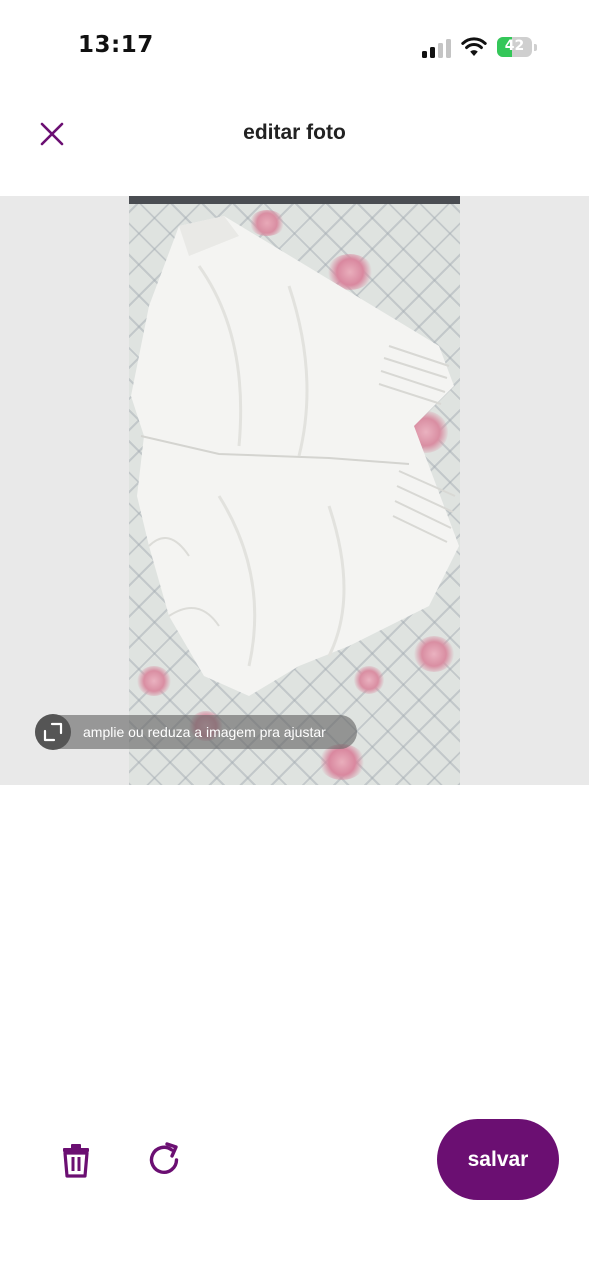 This screenshot has height=1280, width=589. Describe the element at coordinates (498, 1159) in the screenshot. I see `save-button: salvar` at that location.